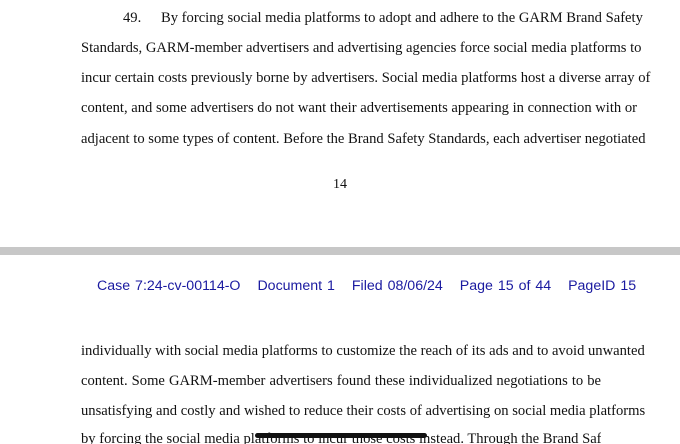 The image size is (680, 444). I want to click on page-separator, so click(340, 251).